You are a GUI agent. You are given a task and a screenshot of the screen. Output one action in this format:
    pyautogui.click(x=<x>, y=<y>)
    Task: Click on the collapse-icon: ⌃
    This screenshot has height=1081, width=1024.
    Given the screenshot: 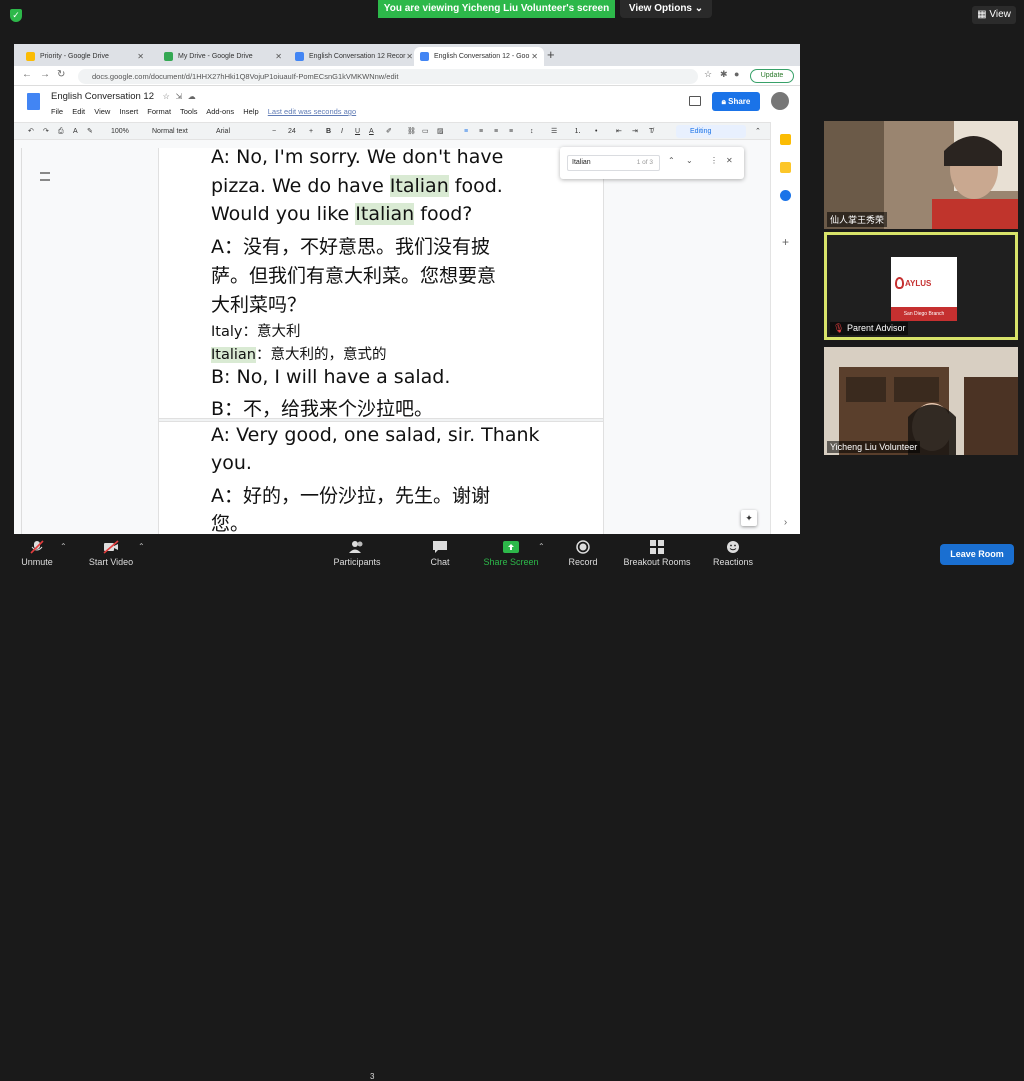 What is the action you would take?
    pyautogui.click(x=758, y=132)
    